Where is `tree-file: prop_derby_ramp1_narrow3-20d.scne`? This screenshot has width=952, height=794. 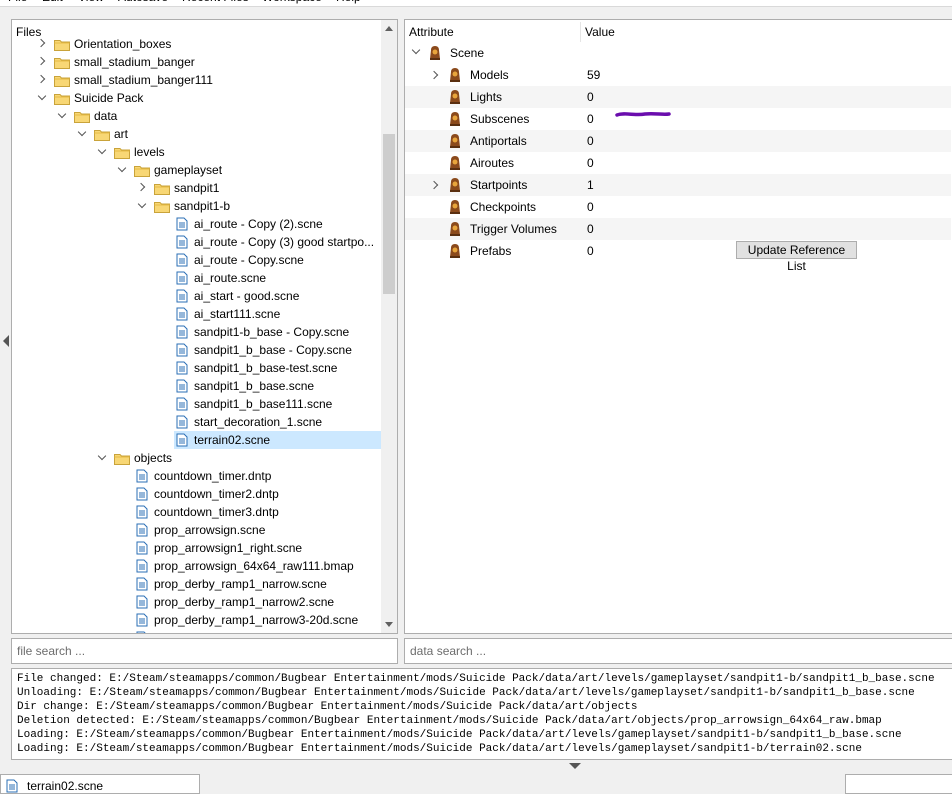 tree-file: prop_derby_ramp1_narrow3-20d.scne is located at coordinates (197, 620).